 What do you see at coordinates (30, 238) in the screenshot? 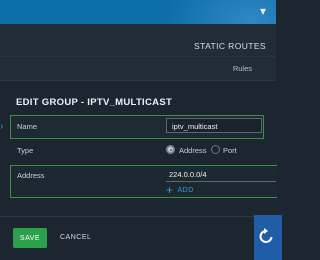
I see `save-button: SAVE` at bounding box center [30, 238].